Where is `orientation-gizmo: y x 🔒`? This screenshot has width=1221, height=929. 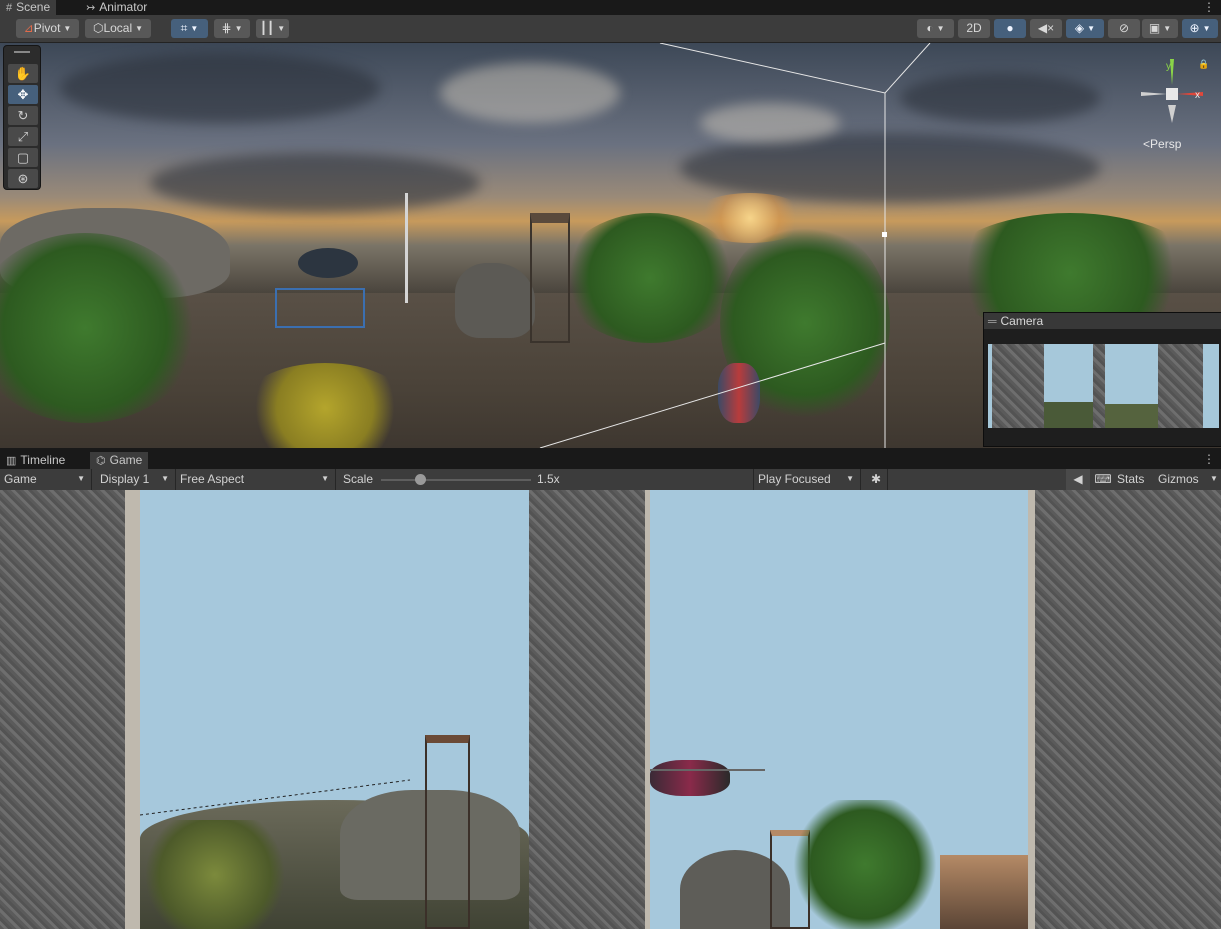 orientation-gizmo: y x 🔒 is located at coordinates (1175, 95).